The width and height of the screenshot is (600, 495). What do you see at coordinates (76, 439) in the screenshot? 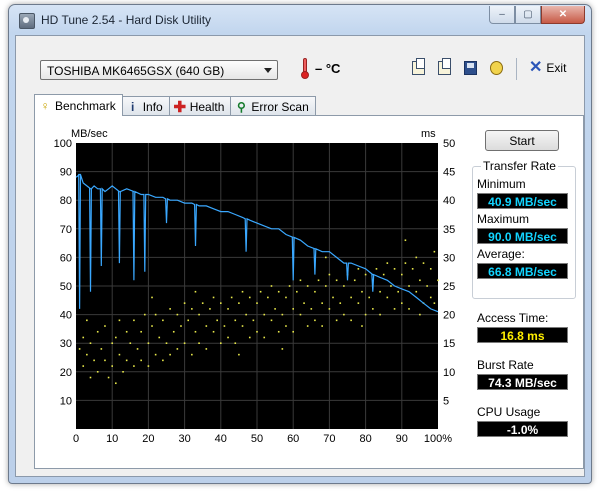
I see `x-tick-label: 0` at bounding box center [76, 439].